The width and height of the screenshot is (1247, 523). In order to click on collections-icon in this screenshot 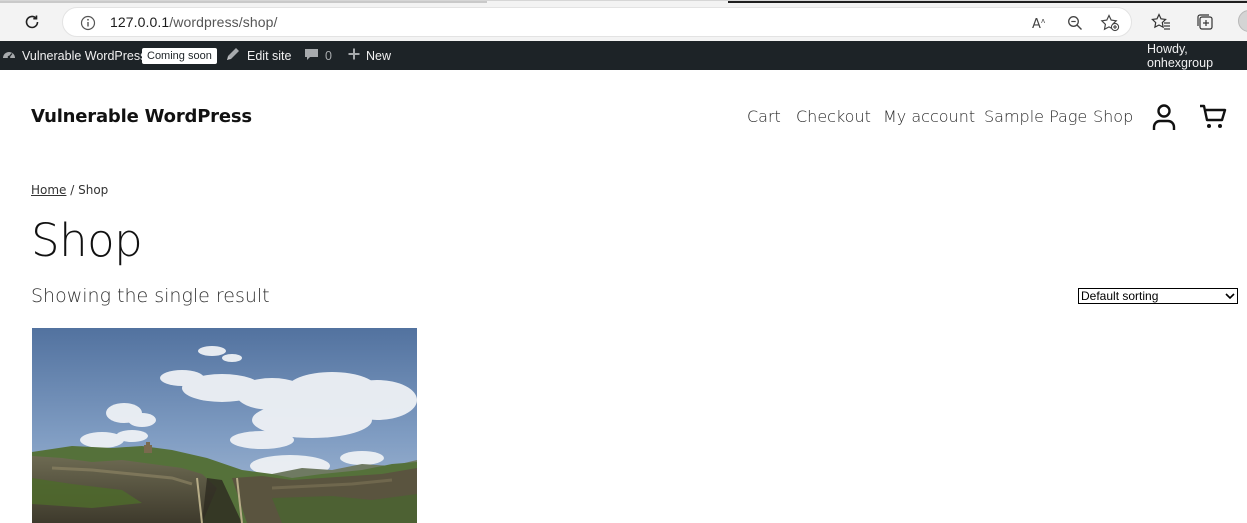, I will do `click(1205, 22)`.